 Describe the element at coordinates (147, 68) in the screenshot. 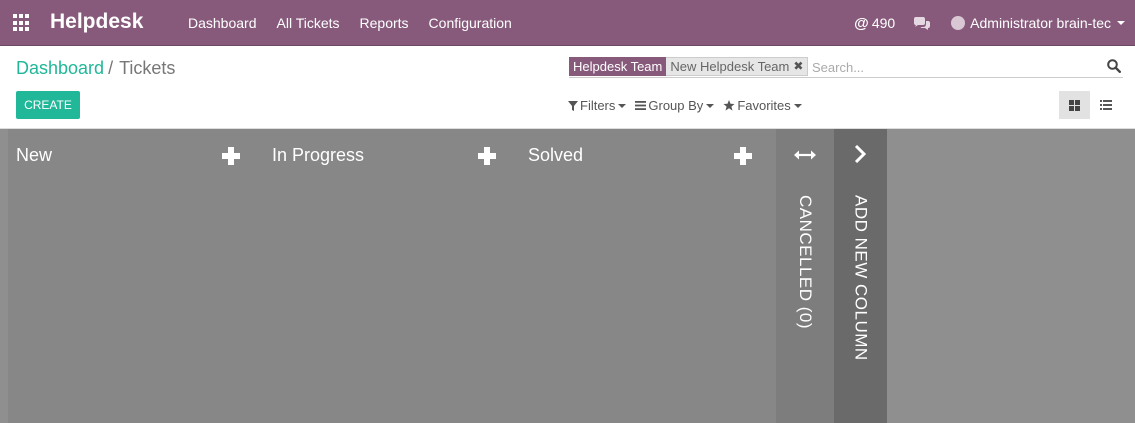

I see `breadcrumb-current: Tickets` at that location.